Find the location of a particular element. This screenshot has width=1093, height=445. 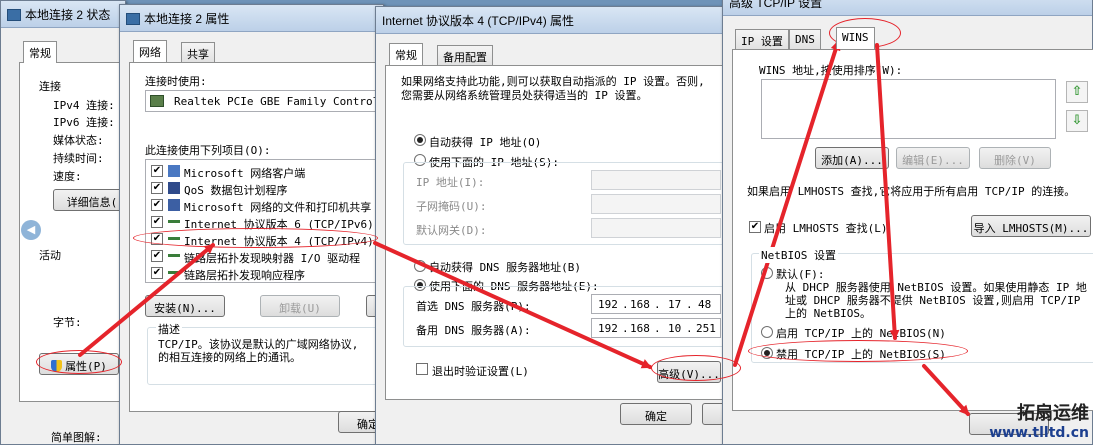

description-text: TCP/IP。该协议是默认的广域网络协议, 的相互连接的网络上的通讯。 is located at coordinates (258, 351).